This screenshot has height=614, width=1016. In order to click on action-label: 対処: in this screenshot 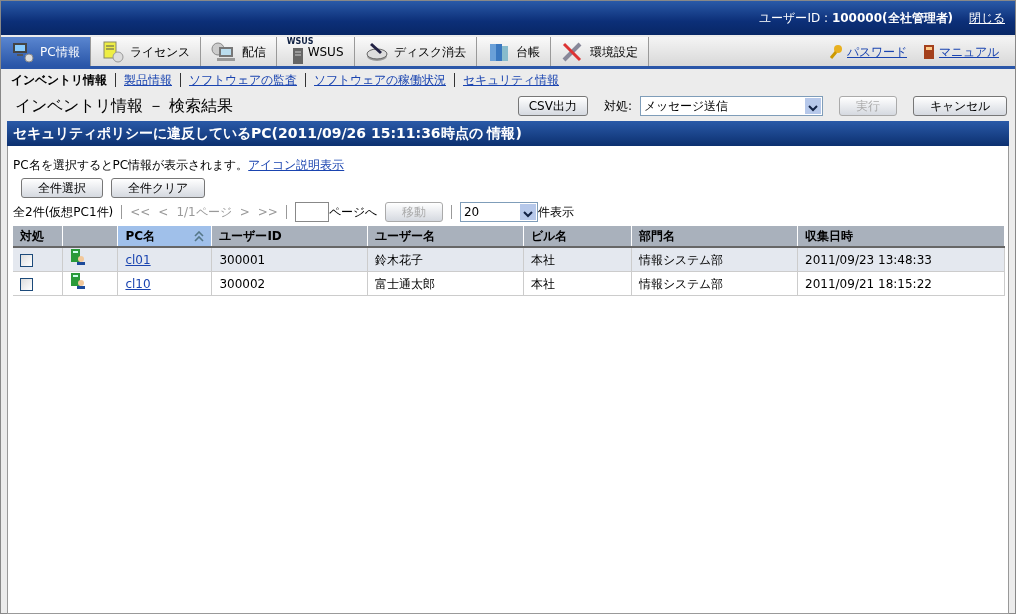, I will do `click(617, 106)`.